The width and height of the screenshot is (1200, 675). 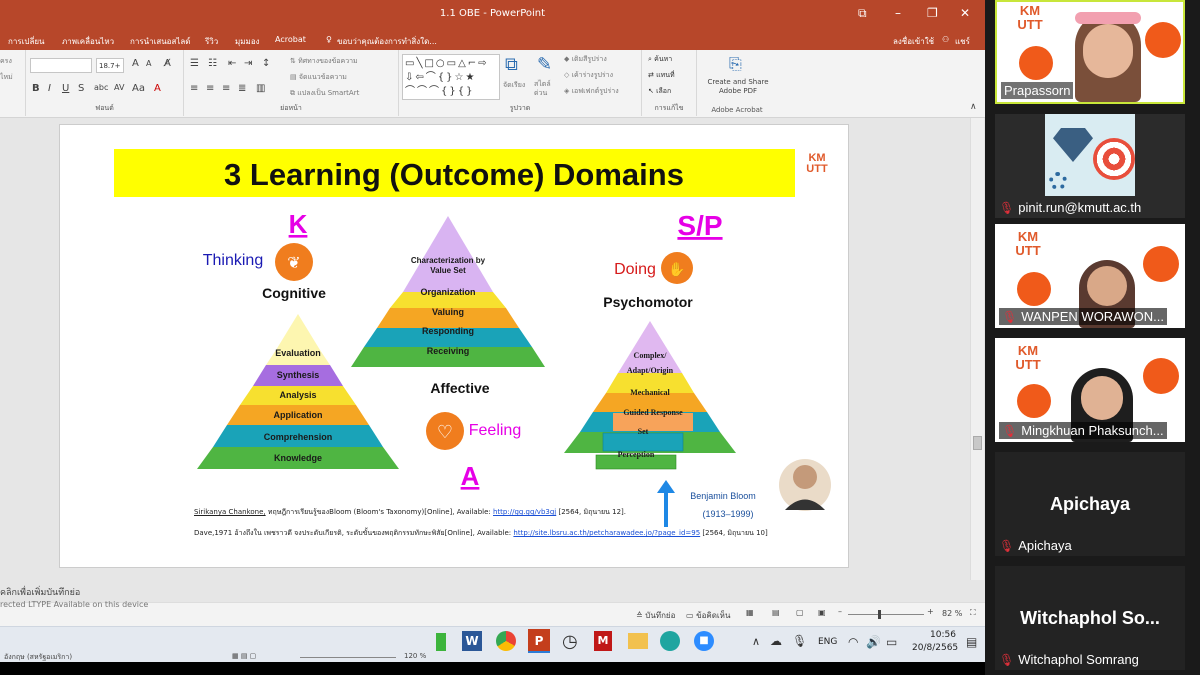 I want to click on zoom-level: 82 %, so click(x=952, y=613).